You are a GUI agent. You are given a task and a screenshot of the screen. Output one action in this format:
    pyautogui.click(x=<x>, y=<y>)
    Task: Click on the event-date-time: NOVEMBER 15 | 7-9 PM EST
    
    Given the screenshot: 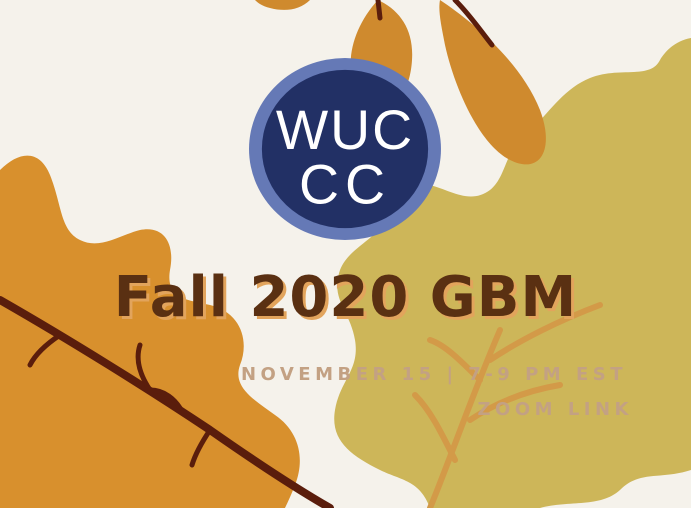 What is the action you would take?
    pyautogui.click(x=433, y=374)
    